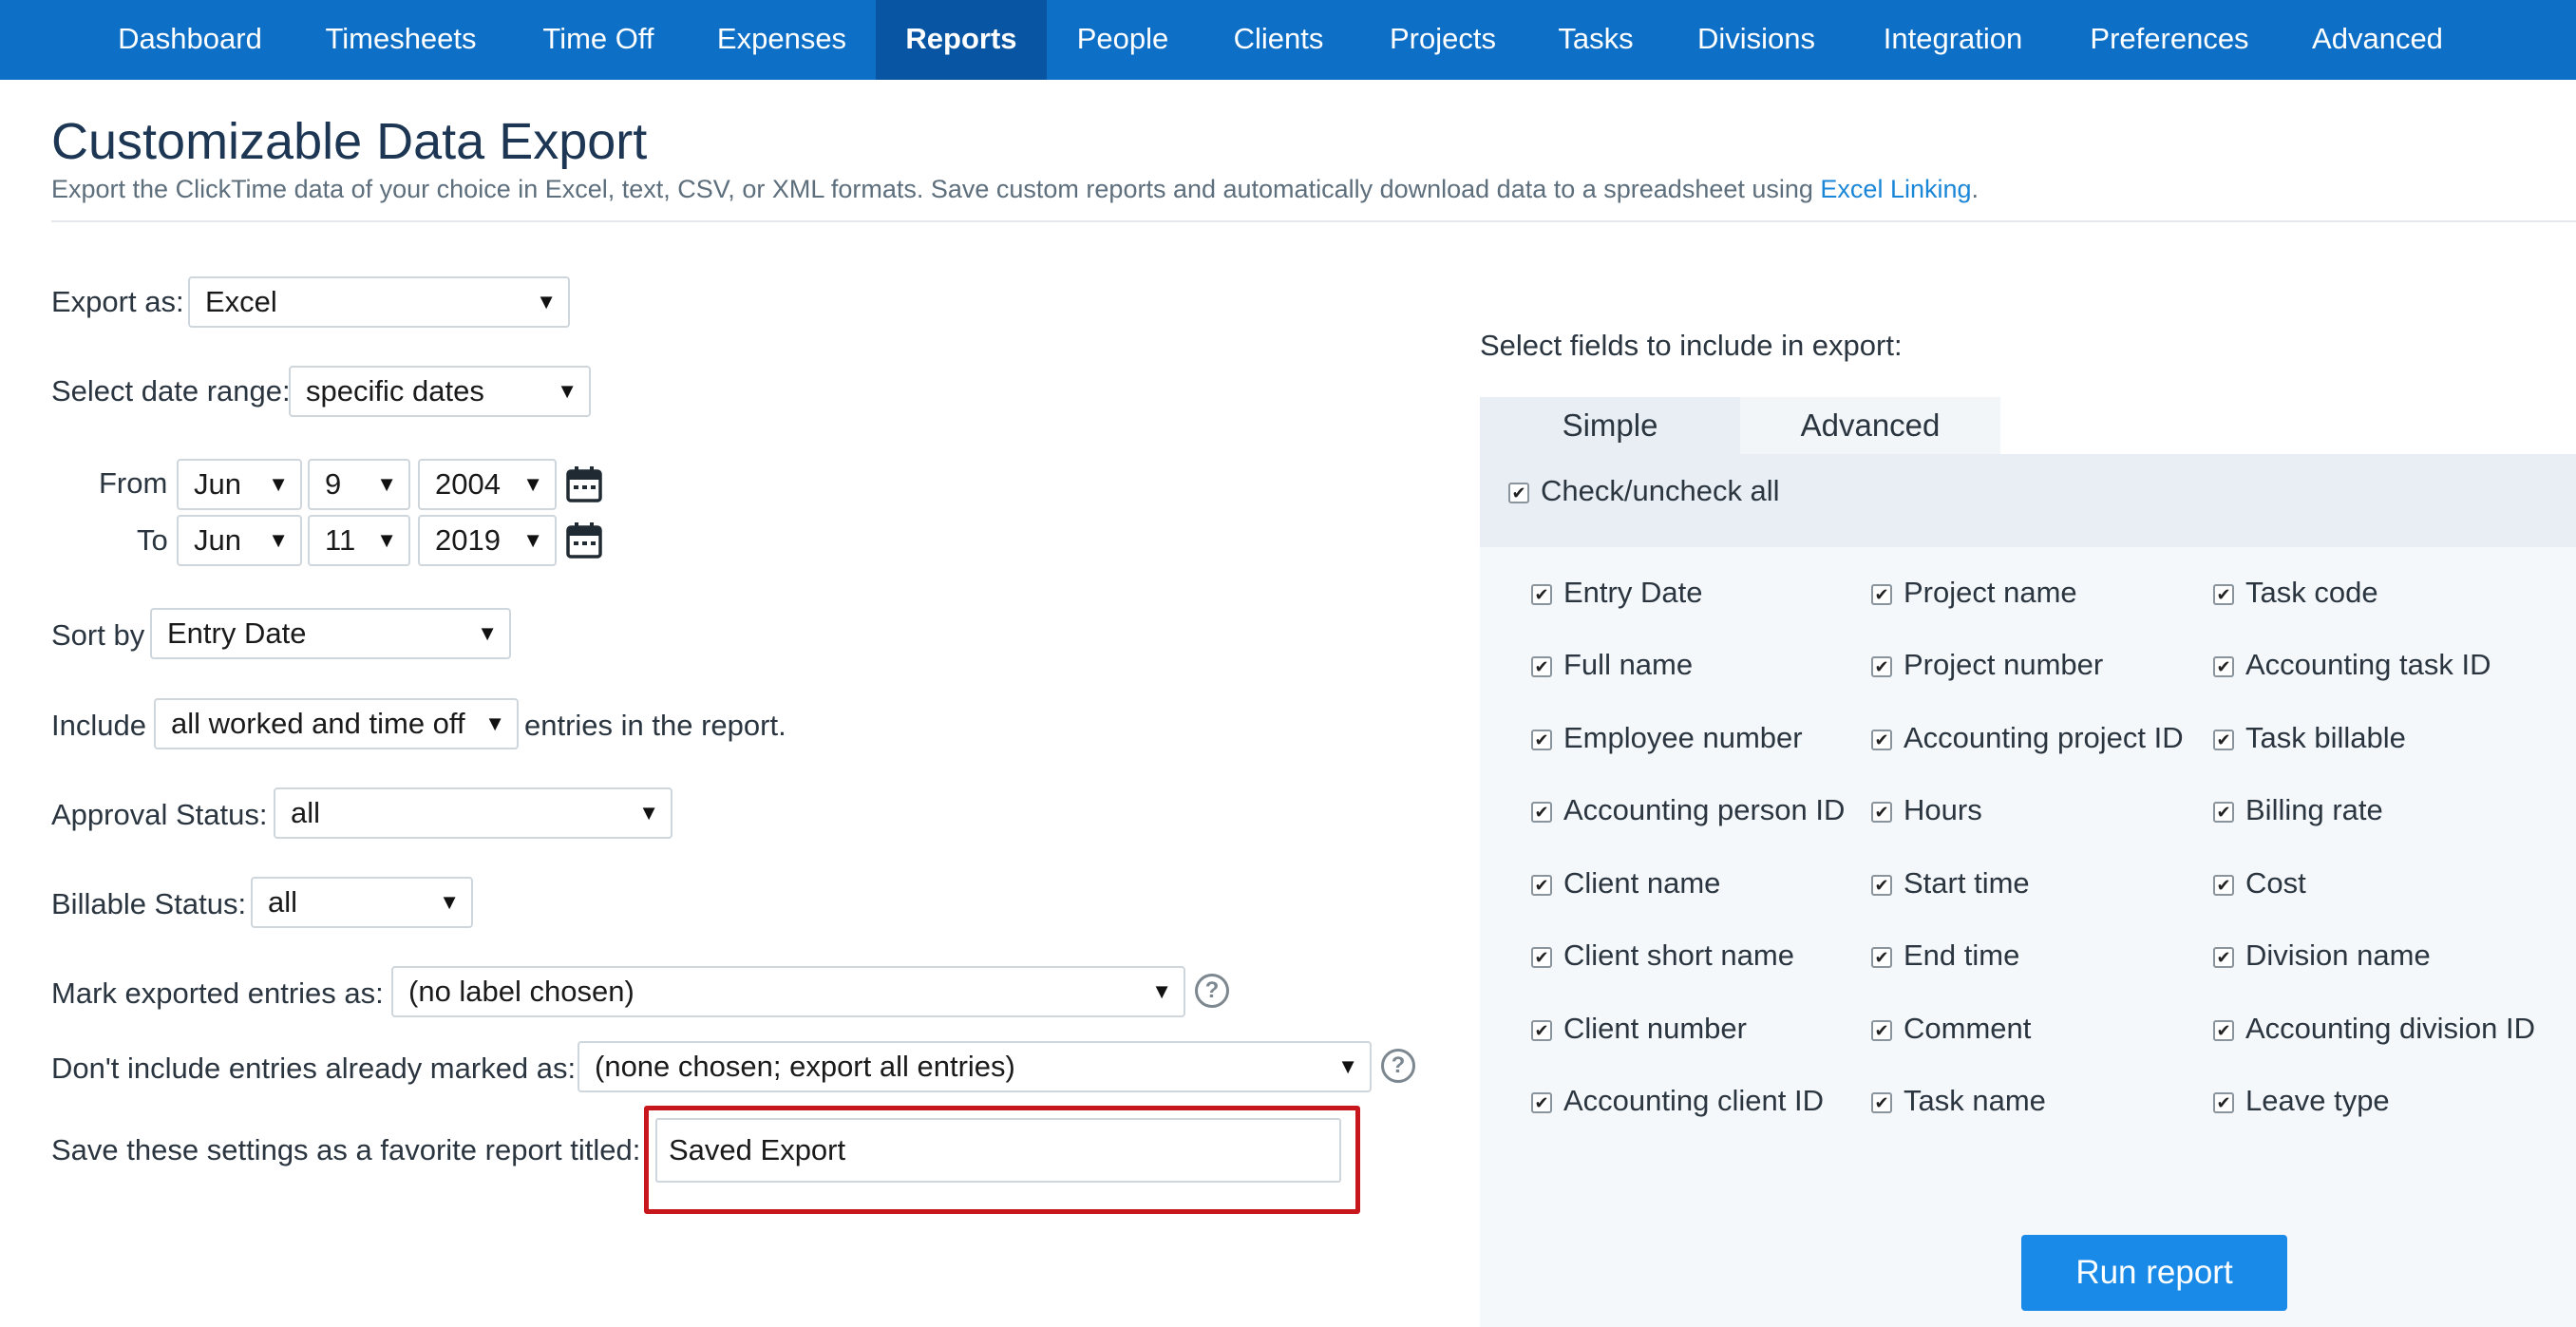 The height and width of the screenshot is (1327, 2576). Describe the element at coordinates (1660, 490) in the screenshot. I see `check-all-label: Check/uncheck all` at that location.